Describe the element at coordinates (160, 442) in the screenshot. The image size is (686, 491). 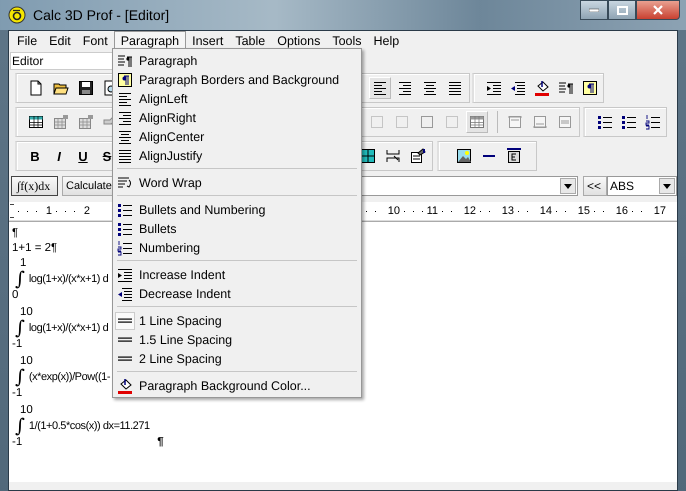
I see `paragraph-mark: ¶` at that location.